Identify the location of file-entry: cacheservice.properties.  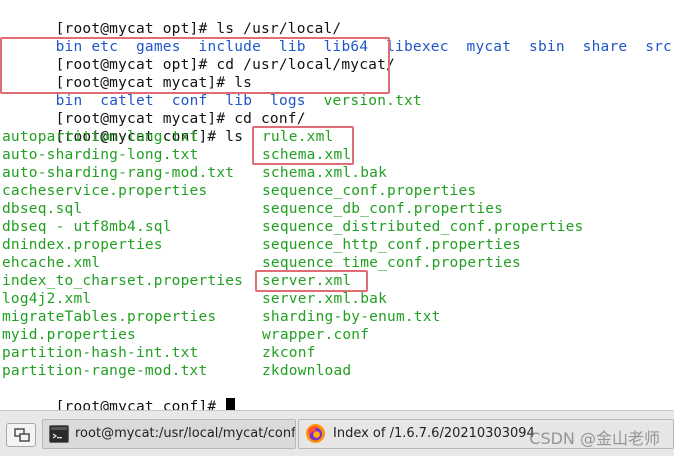
(105, 191).